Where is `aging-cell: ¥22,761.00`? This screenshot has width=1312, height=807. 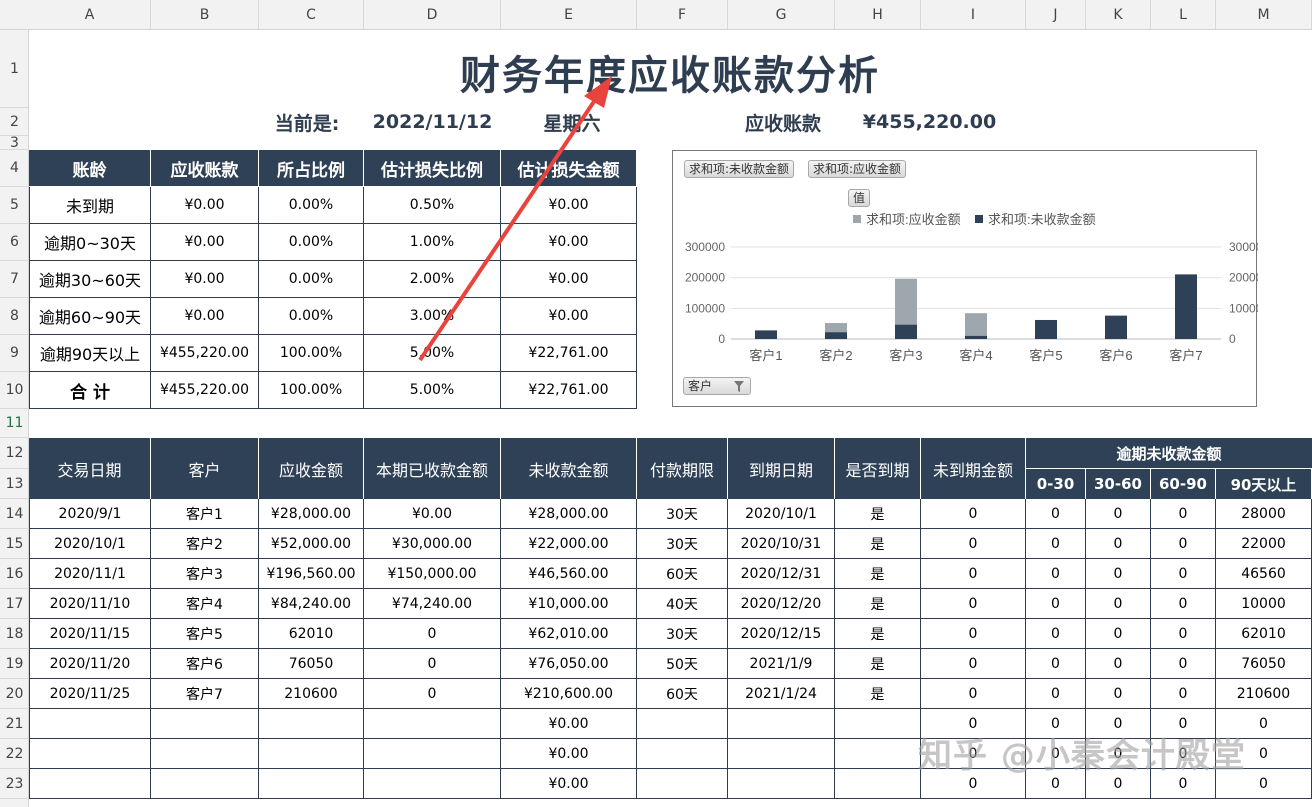
aging-cell: ¥22,761.00 is located at coordinates (569, 353).